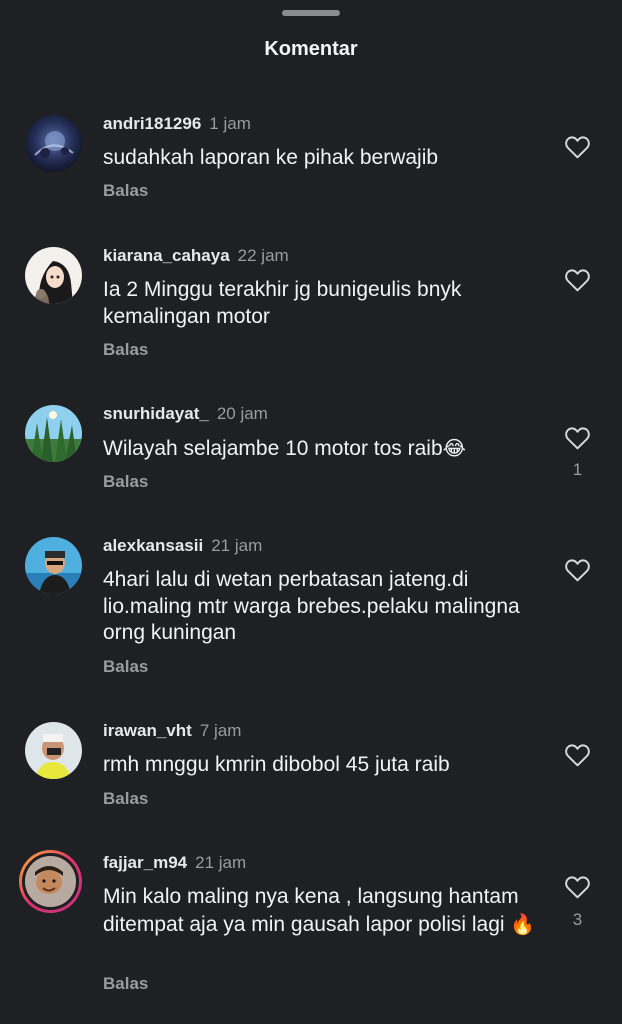  I want to click on comment-meta: alexkansasii 21 jam, so click(182, 546).